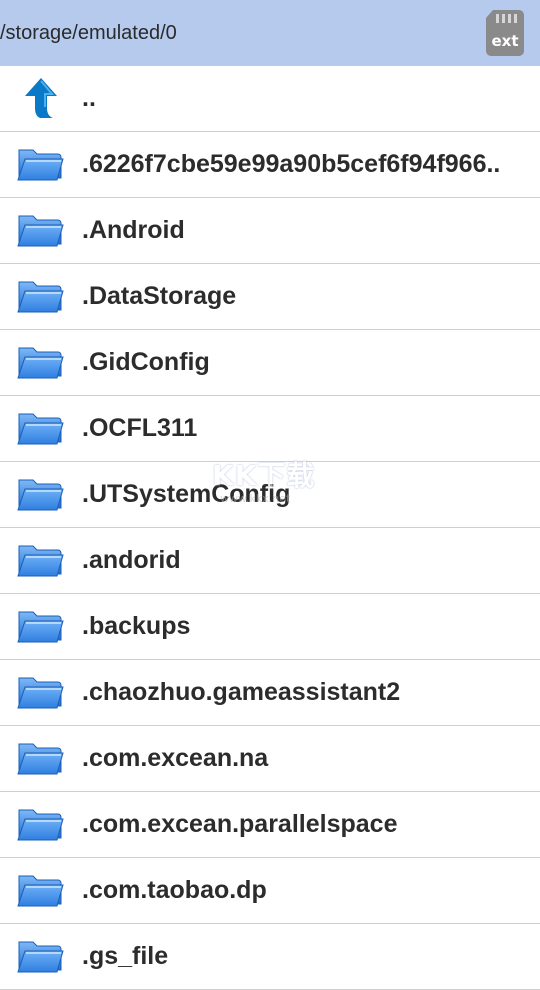 This screenshot has height=990, width=540. I want to click on row-label: .6226f7cbe59e99a90b5cef6f94f966.., so click(291, 164).